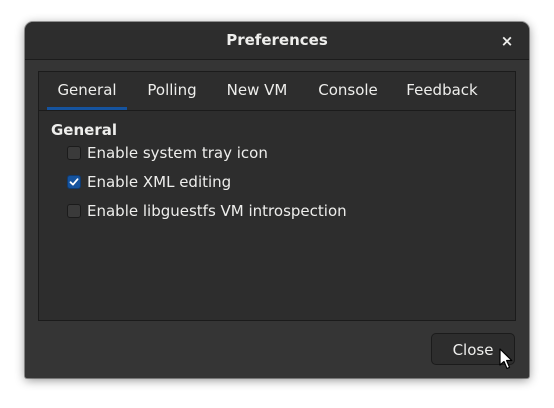 Image resolution: width=554 pixels, height=408 pixels. I want to click on xml-editing-checkbox, so click(74, 182).